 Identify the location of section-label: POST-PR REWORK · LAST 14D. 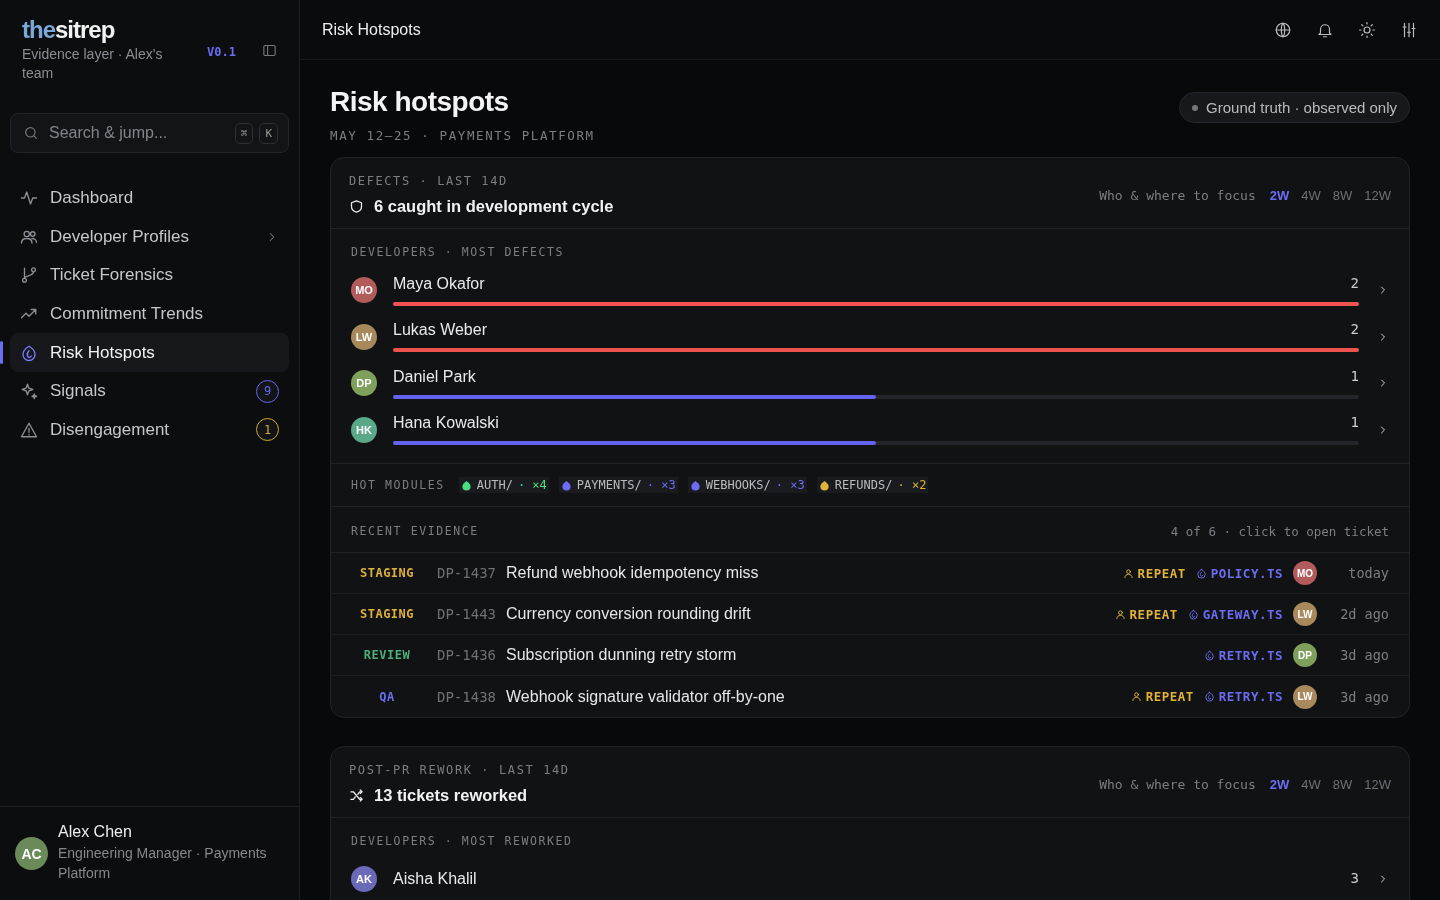
(460, 770).